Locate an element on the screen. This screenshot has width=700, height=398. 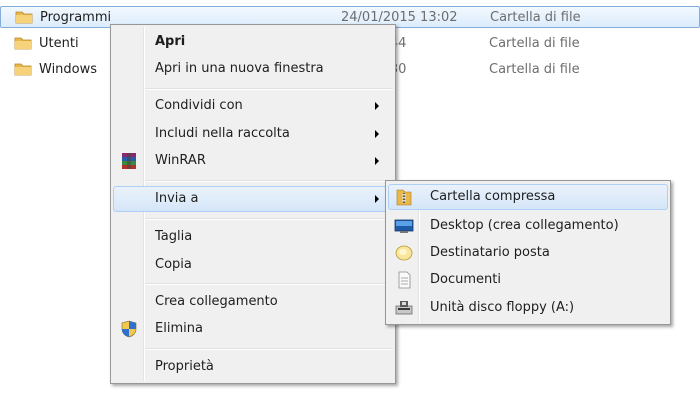
menu-item-label: Desktop (crea collegamento) is located at coordinates (524, 225).